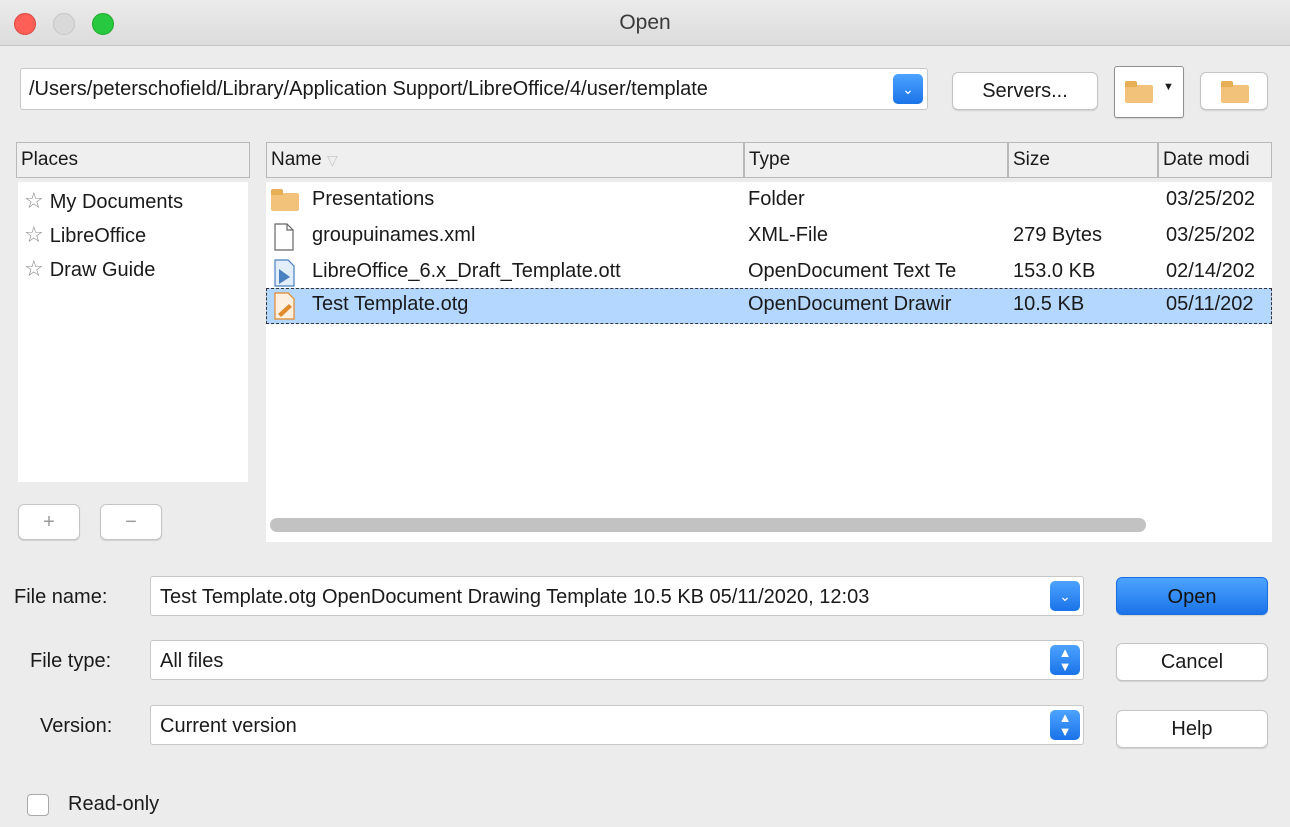 The image size is (1290, 827). I want to click on cancel-label: Cancel, so click(1192, 662).